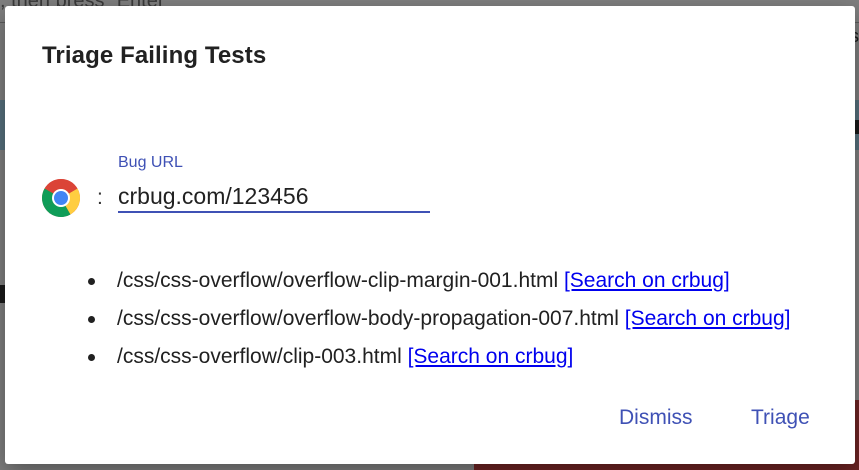  I want to click on triage-button: Triage, so click(780, 418).